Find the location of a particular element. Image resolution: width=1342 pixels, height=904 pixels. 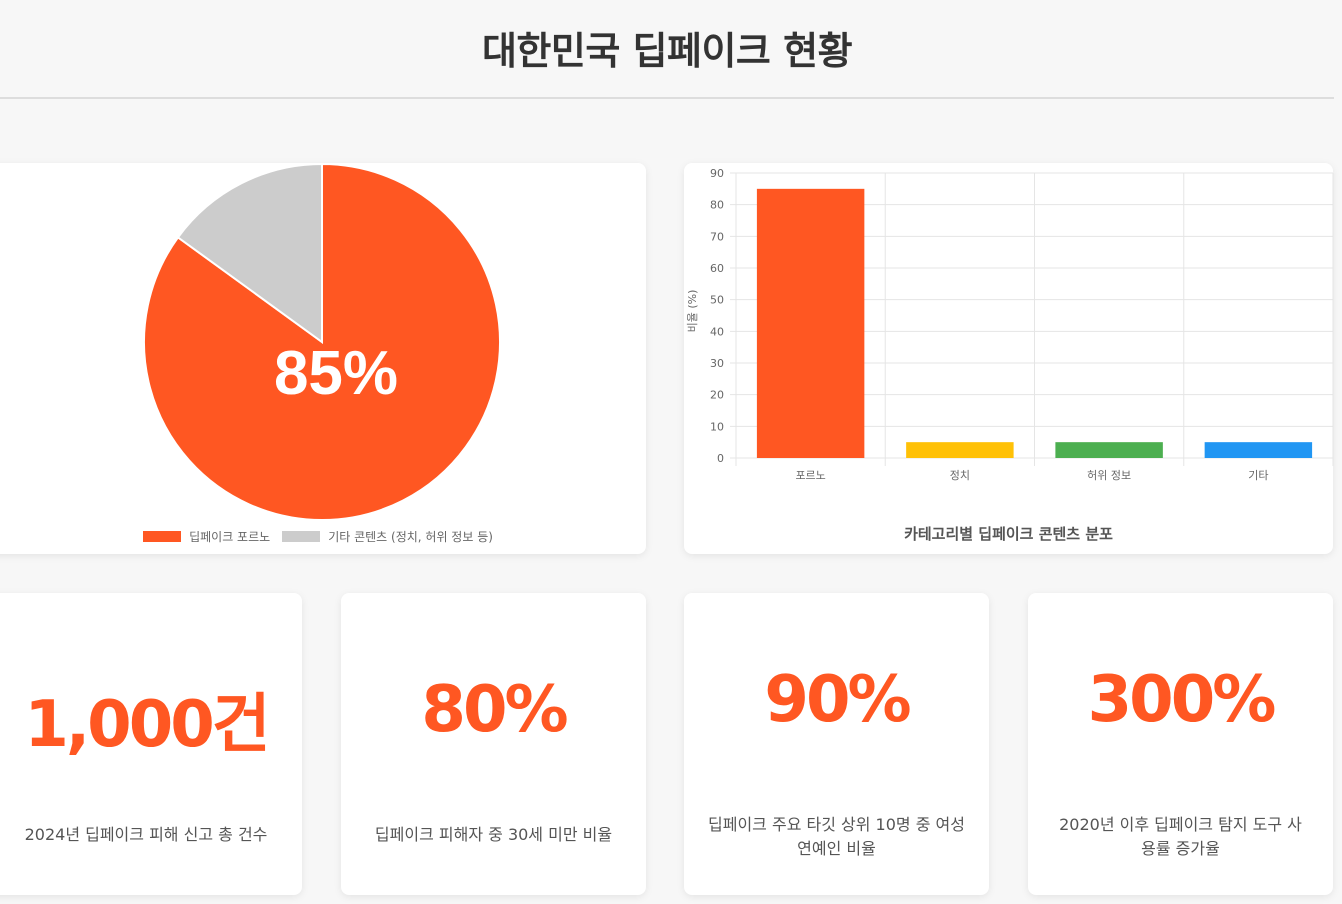

x-tick-label-2: 허위 정보 is located at coordinates (1109, 475).